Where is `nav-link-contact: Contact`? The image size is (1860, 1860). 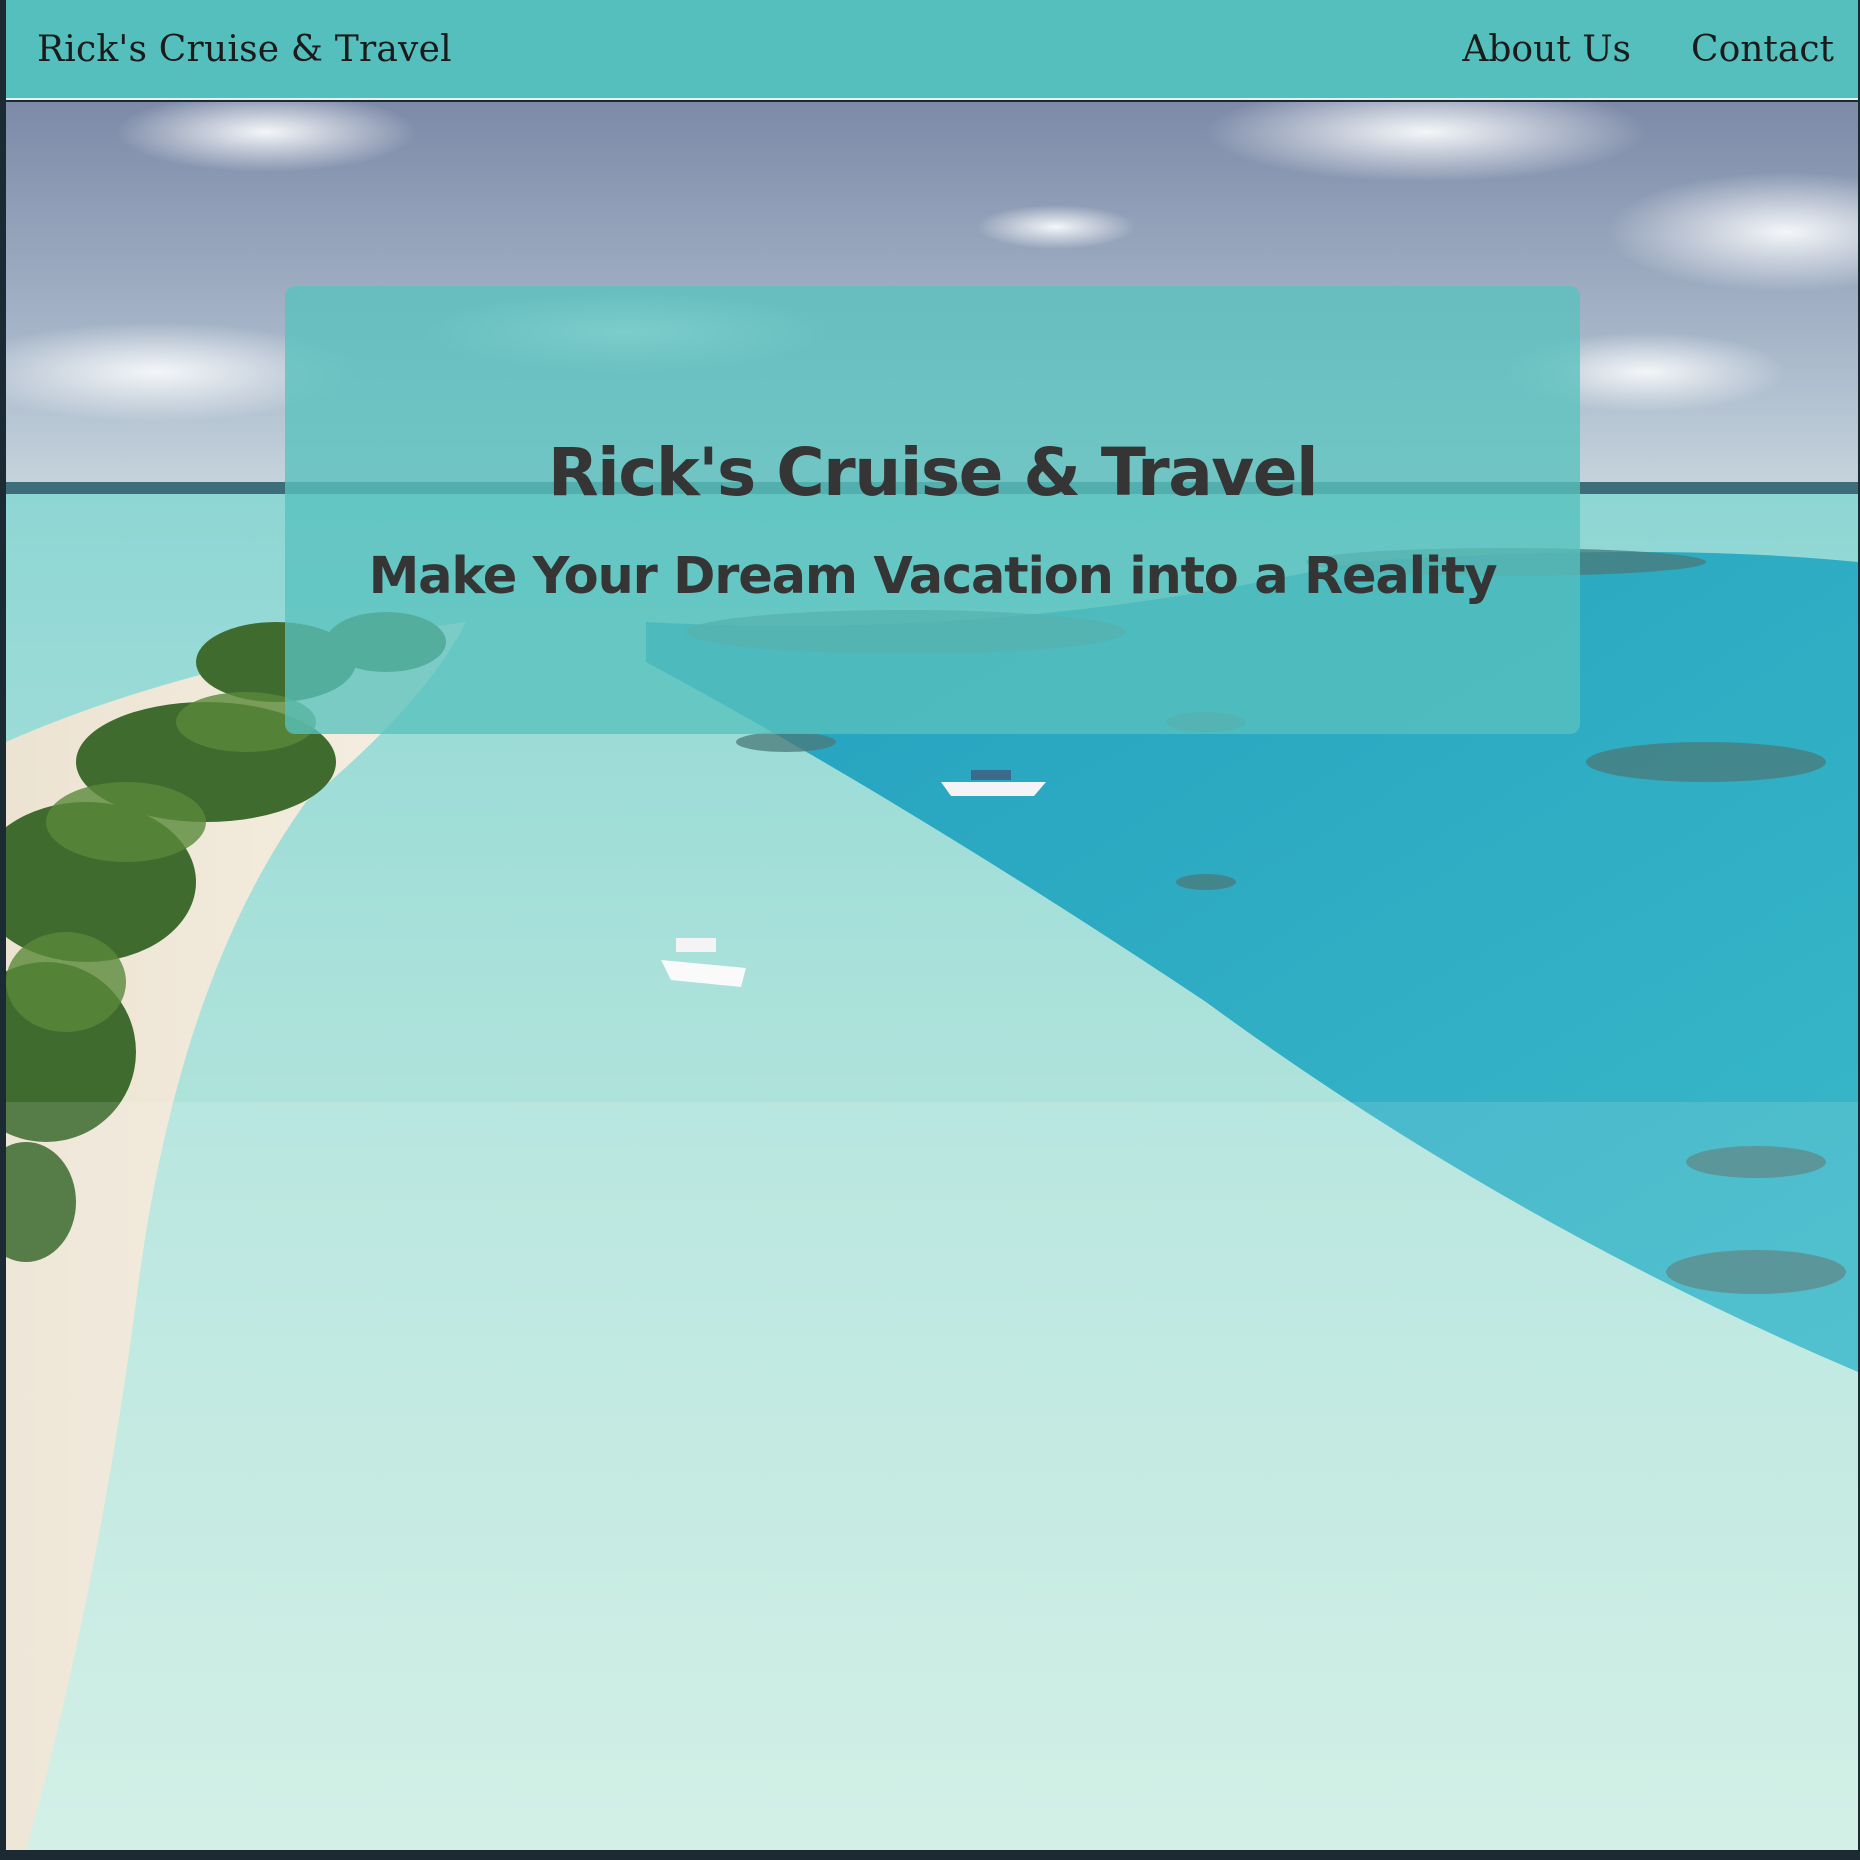 nav-link-contact: Contact is located at coordinates (1762, 49).